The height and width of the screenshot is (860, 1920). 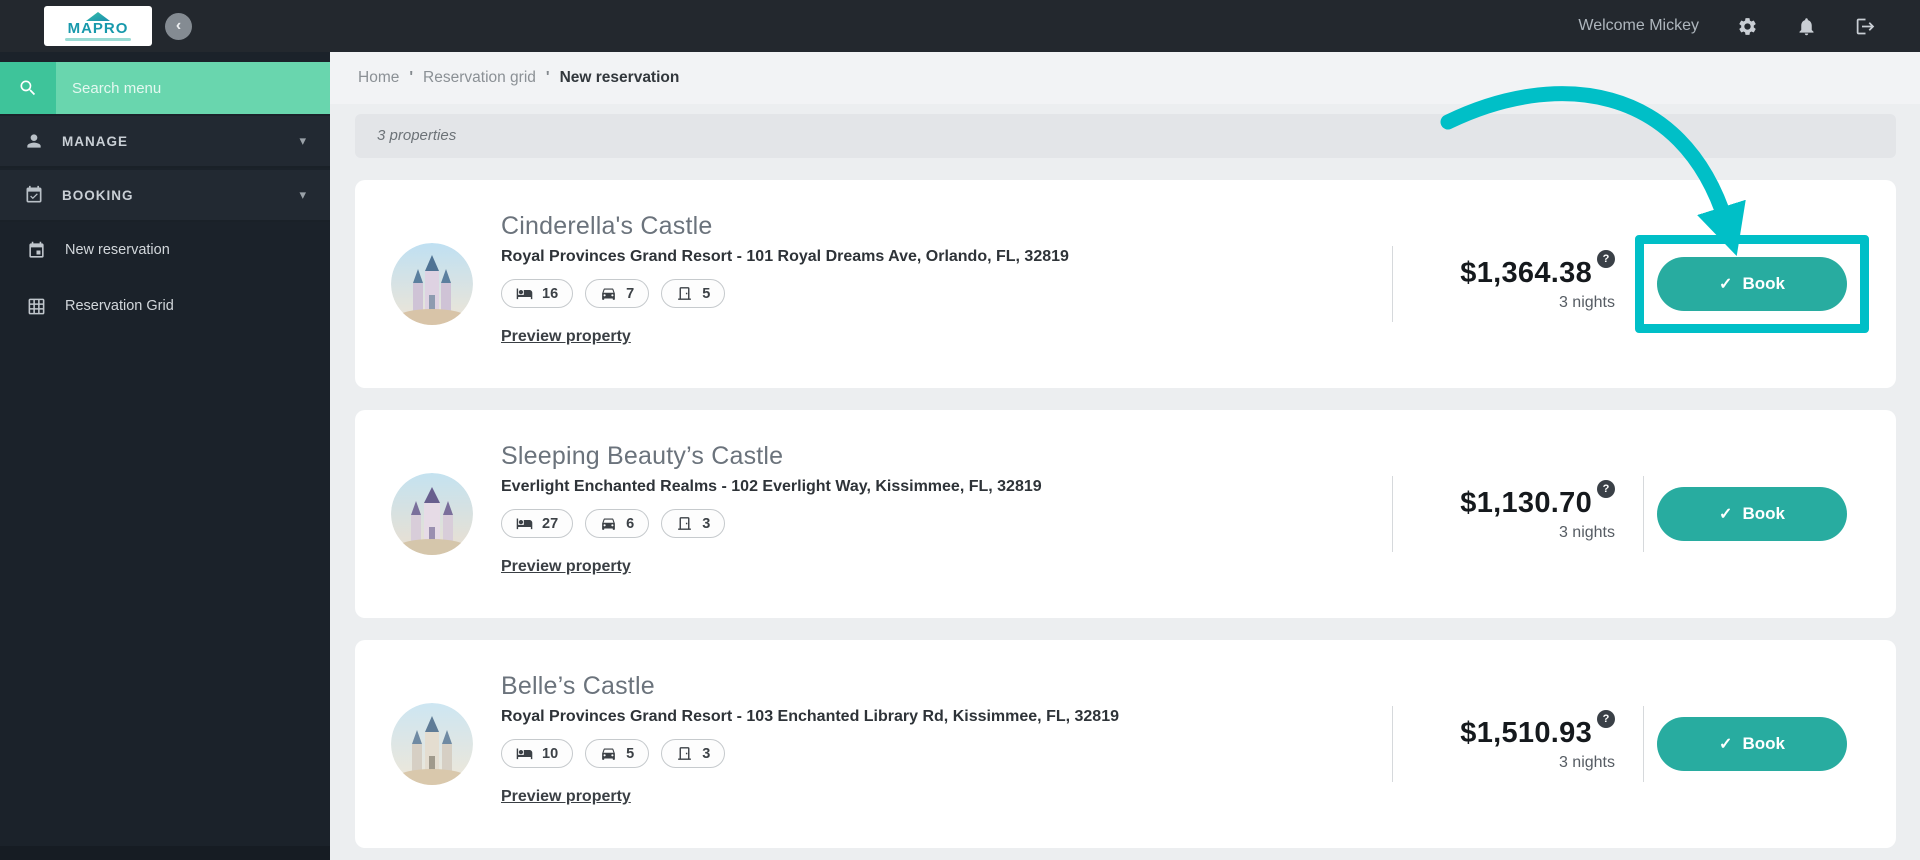 I want to click on price: $1,364.38, so click(x=1526, y=272).